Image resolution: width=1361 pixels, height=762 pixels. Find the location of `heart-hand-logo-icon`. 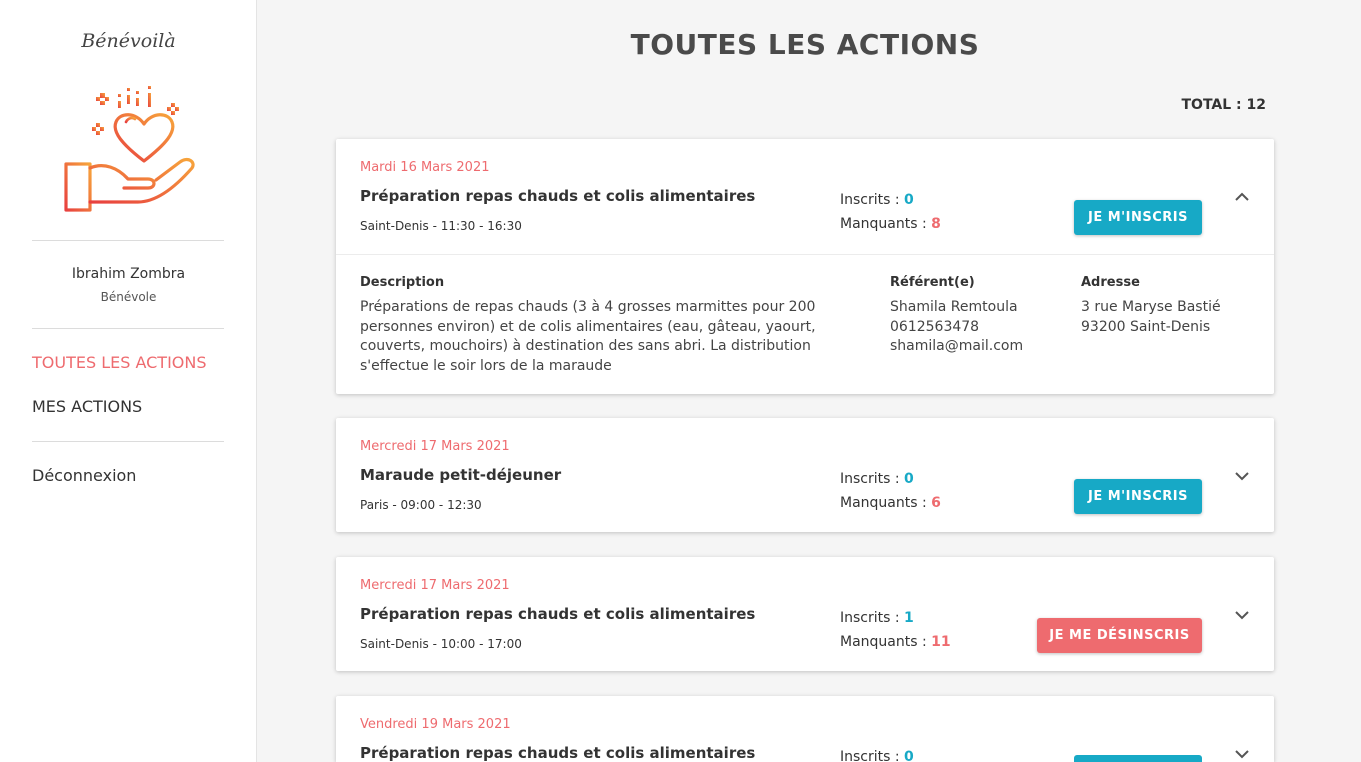

heart-hand-logo-icon is located at coordinates (129, 149).